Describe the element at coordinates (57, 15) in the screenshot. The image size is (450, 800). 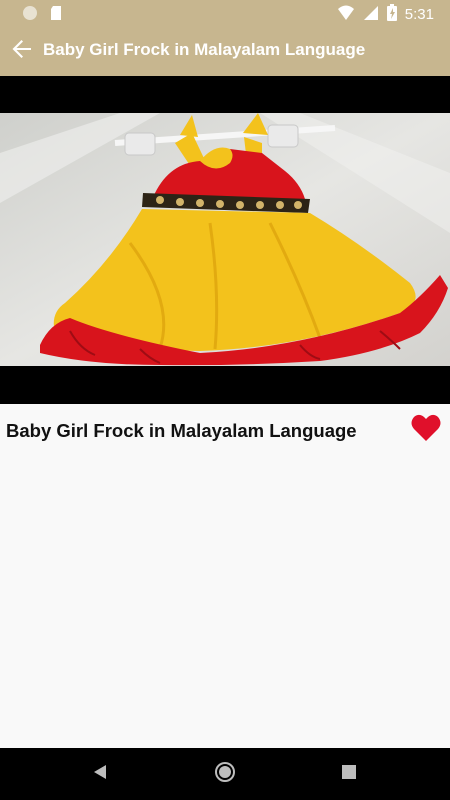
I see `sd-card-icon` at that location.